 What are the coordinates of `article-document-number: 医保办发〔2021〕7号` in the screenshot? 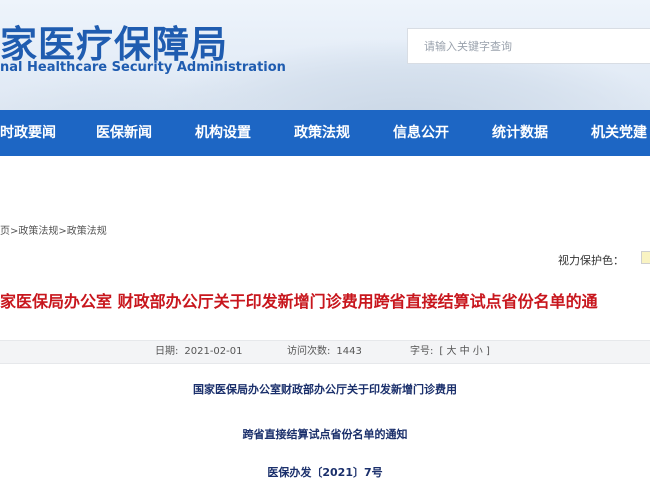 It's located at (325, 472).